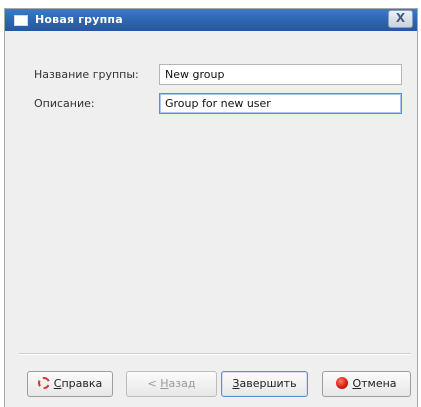 The width and height of the screenshot is (421, 407). What do you see at coordinates (70, 384) in the screenshot?
I see `help-button: Справка` at bounding box center [70, 384].